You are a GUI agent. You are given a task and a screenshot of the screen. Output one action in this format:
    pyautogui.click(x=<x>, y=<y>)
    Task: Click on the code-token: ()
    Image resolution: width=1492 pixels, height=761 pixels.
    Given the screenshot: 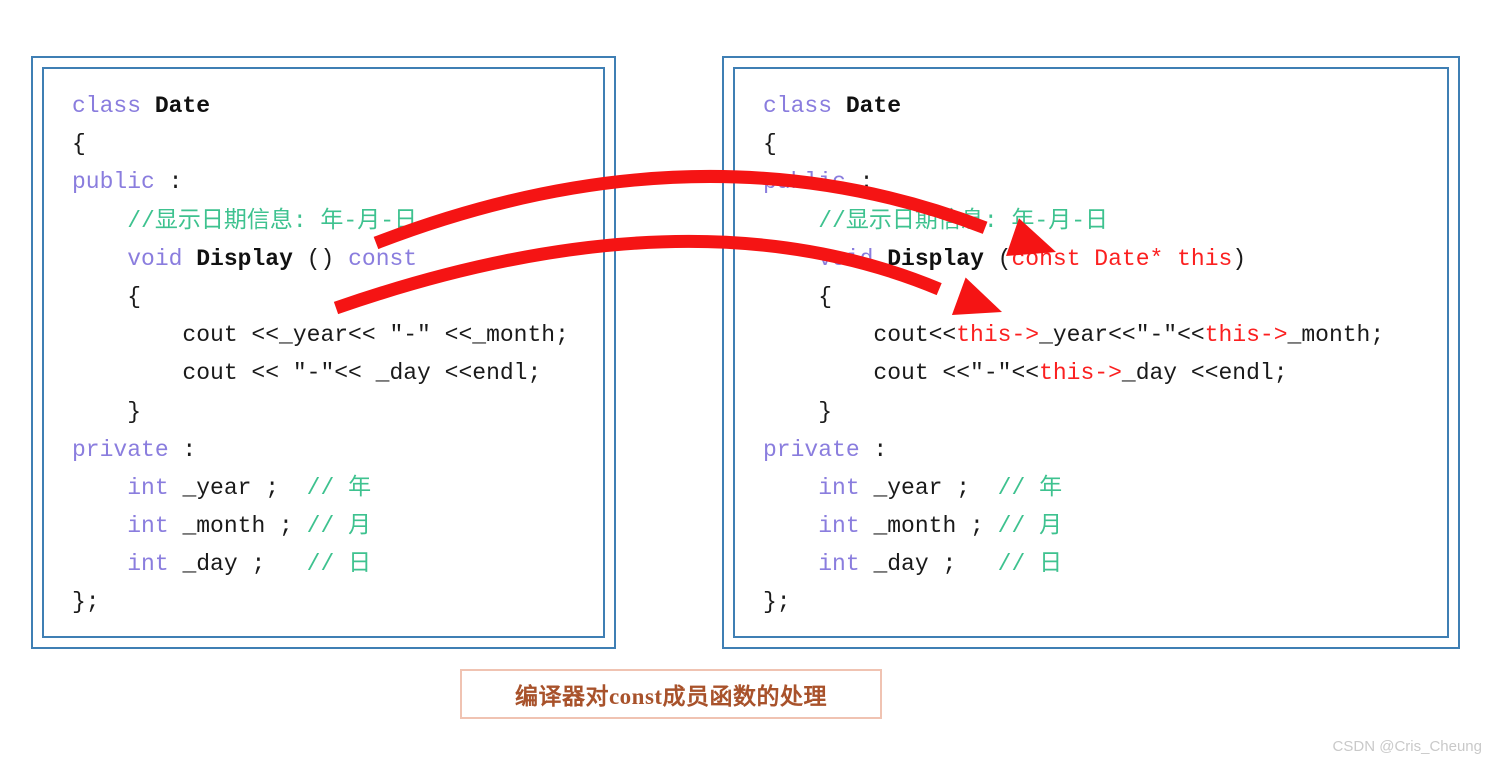 What is the action you would take?
    pyautogui.click(x=320, y=258)
    